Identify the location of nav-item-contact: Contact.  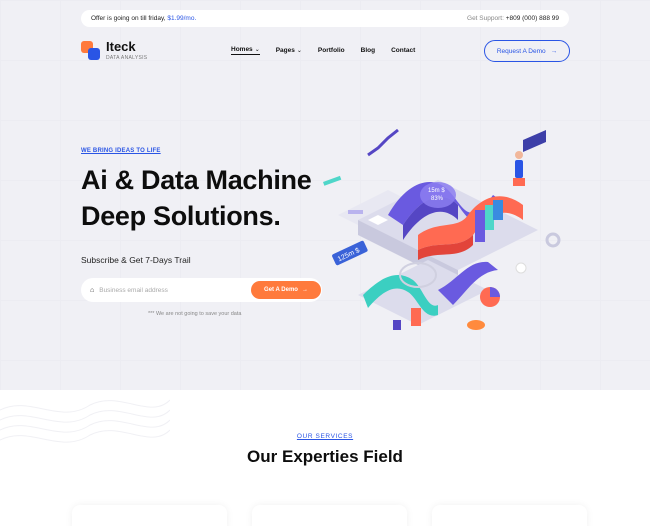
(403, 50).